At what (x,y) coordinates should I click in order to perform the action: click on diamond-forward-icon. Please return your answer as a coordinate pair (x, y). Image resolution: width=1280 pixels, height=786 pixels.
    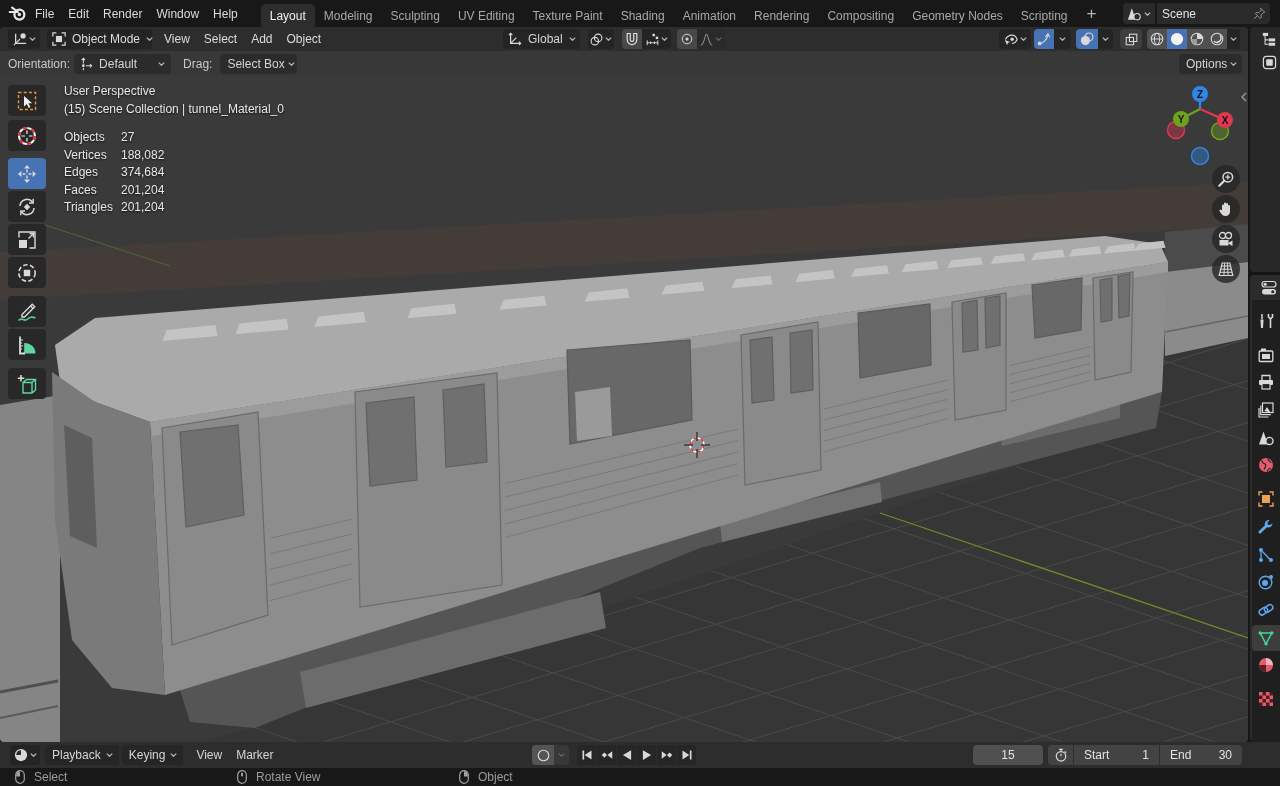
    Looking at the image, I should click on (666, 755).